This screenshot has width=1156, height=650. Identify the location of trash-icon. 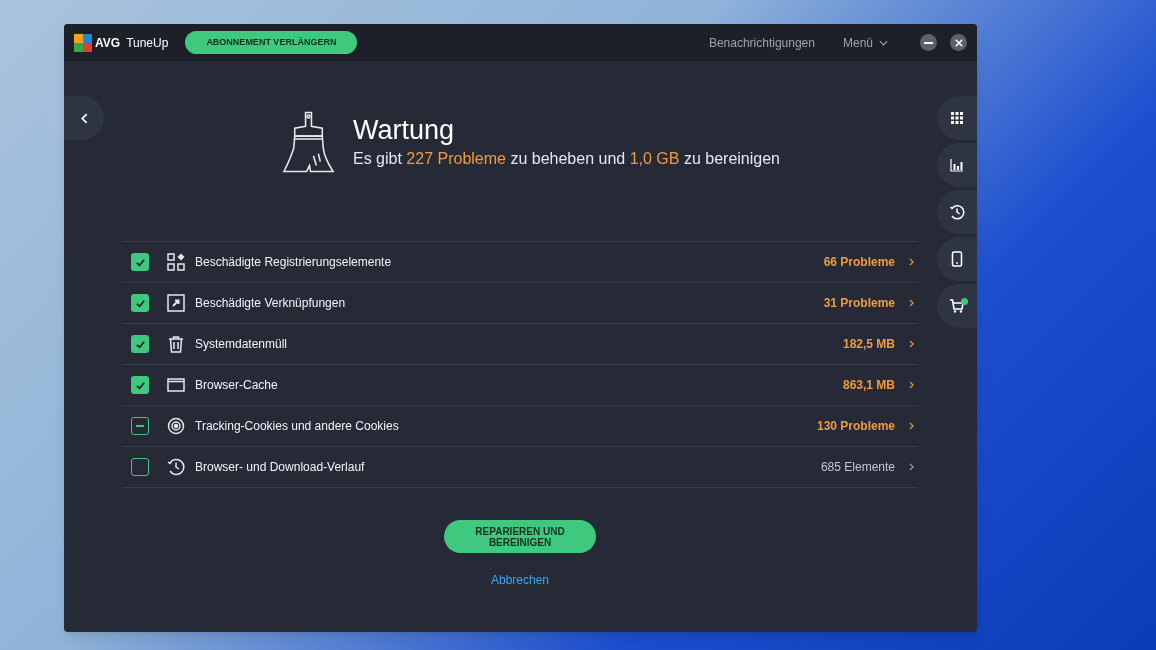
(176, 344).